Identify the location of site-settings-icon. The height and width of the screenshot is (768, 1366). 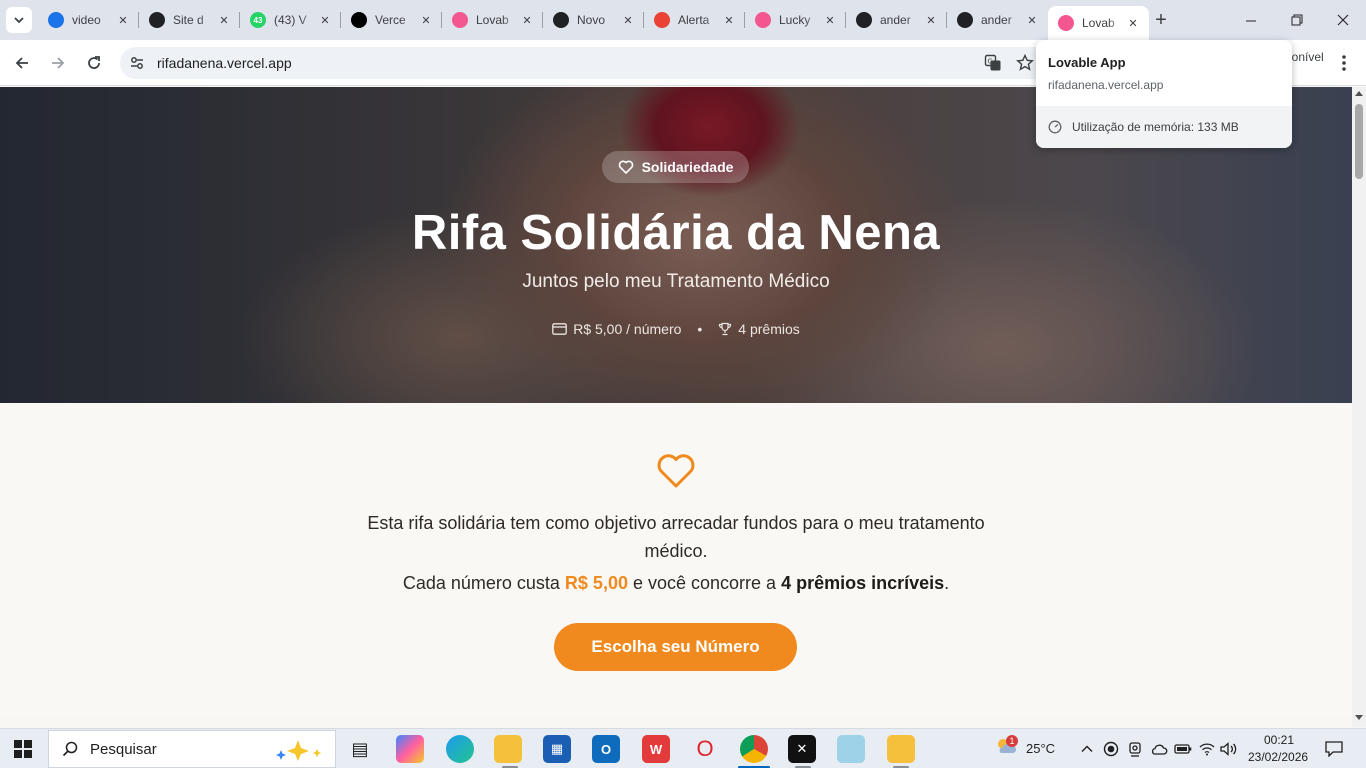
(137, 63).